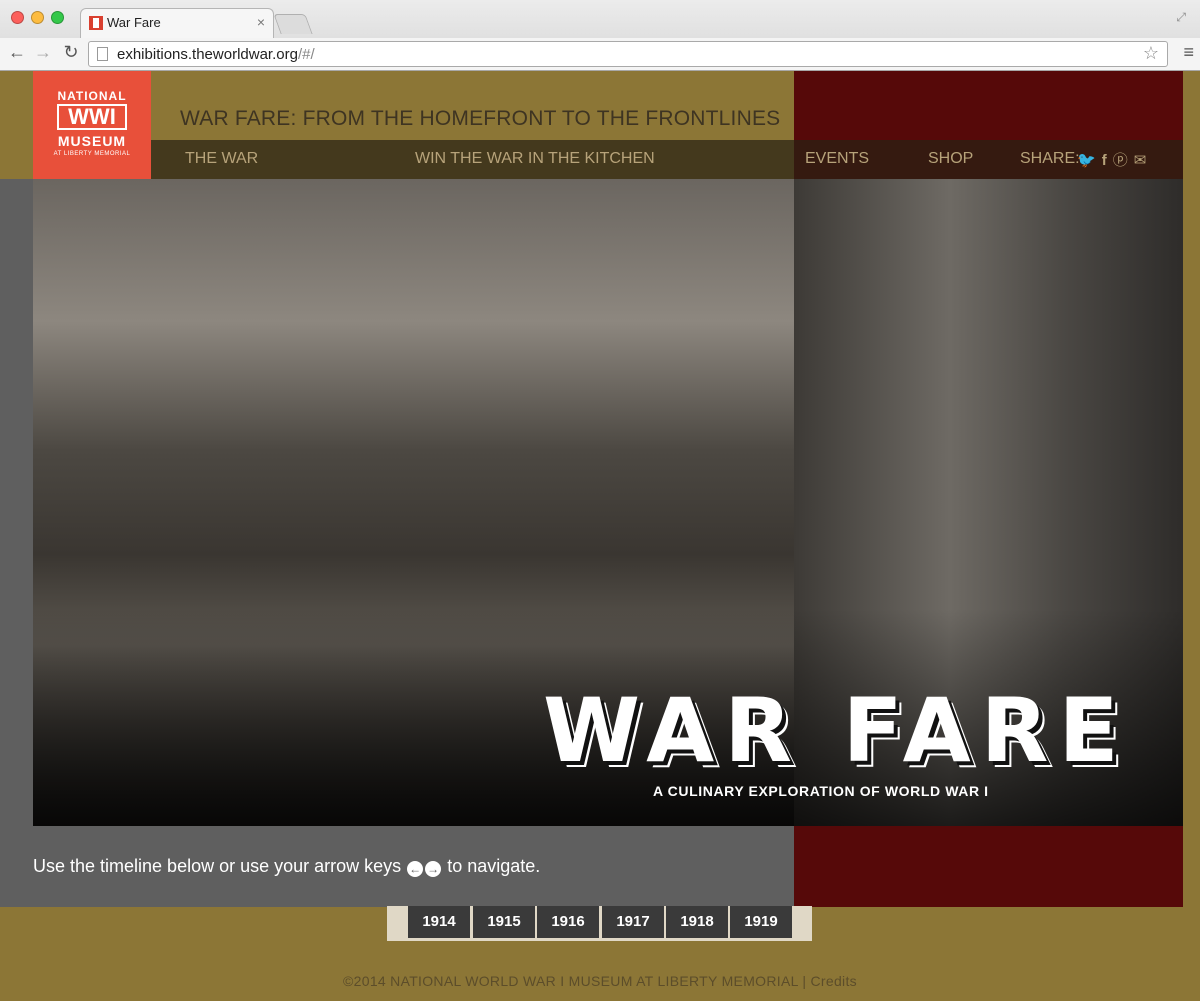 The image size is (1200, 1001). Describe the element at coordinates (92, 96) in the screenshot. I see `logo-national: NATIONAL` at that location.